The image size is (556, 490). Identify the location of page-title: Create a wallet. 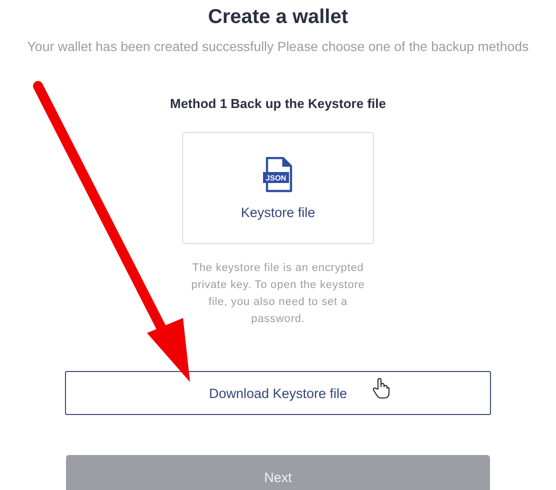
(278, 17).